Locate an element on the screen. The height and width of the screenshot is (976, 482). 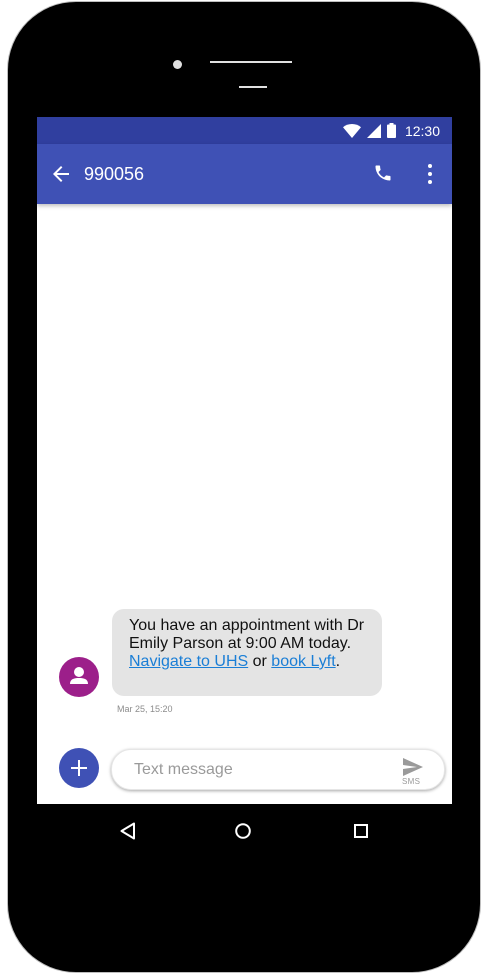
book-lyft-link: book Lyft is located at coordinates (303, 661).